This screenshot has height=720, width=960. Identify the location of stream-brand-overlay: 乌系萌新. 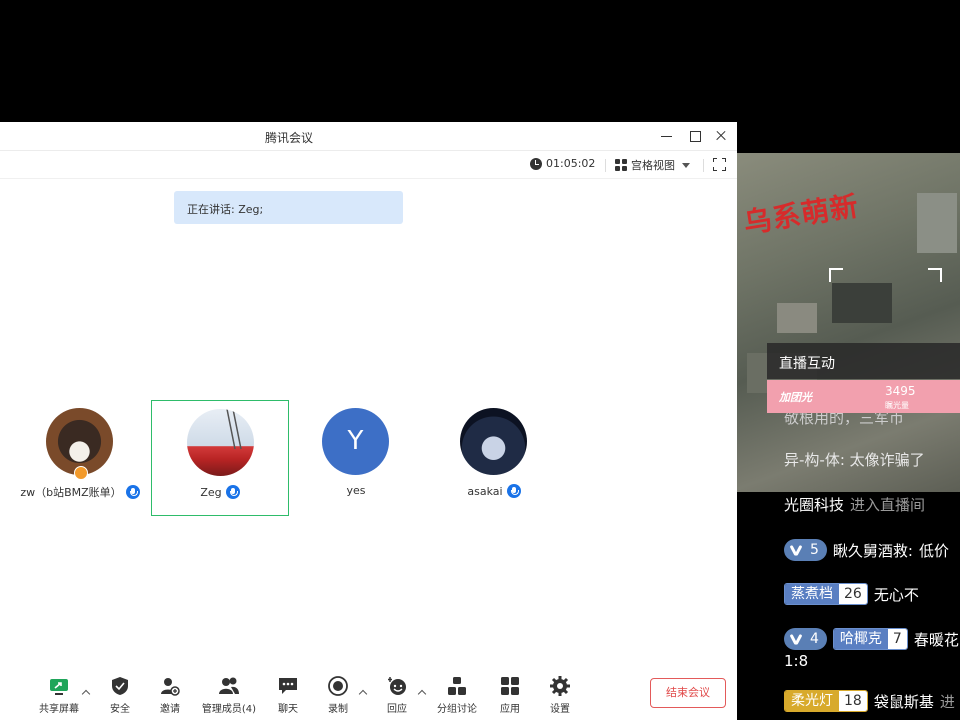
(801, 214).